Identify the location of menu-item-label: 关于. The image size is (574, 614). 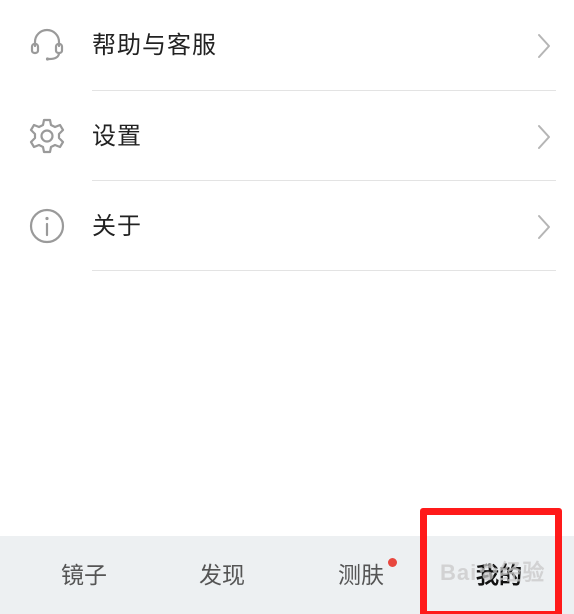
(117, 226).